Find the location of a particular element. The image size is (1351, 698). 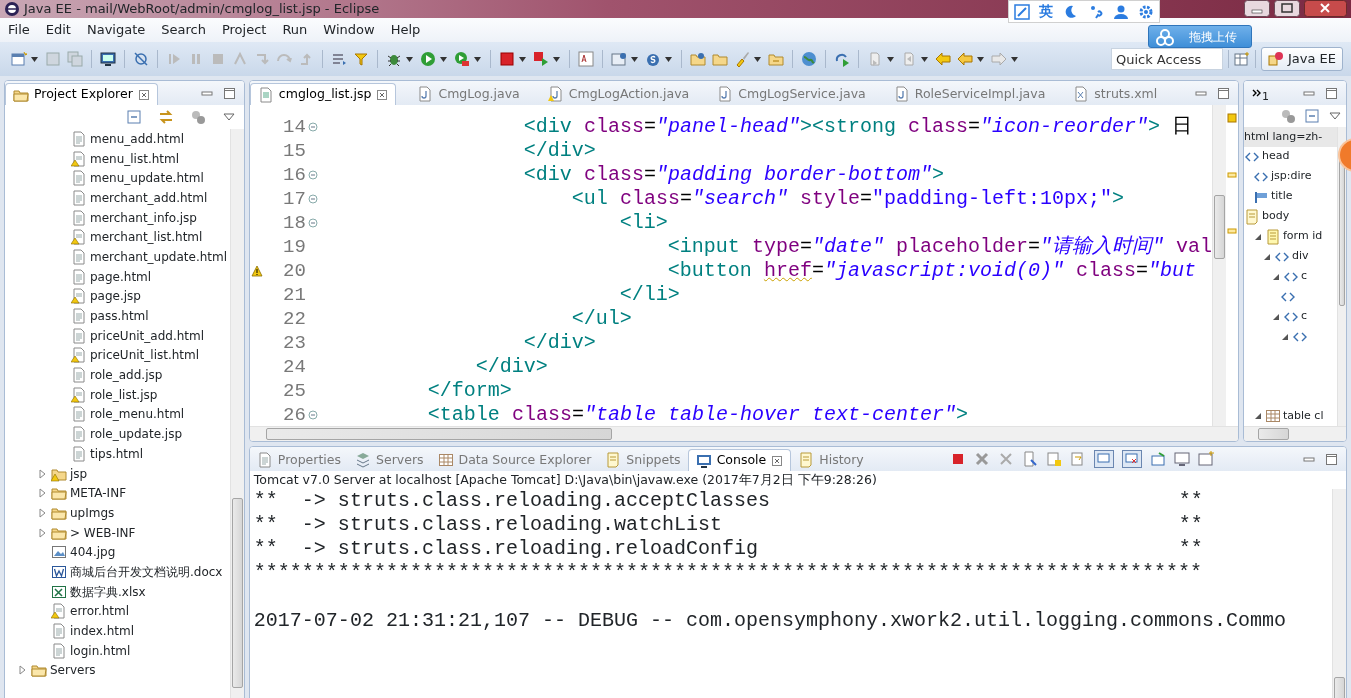

view-tab: History is located at coordinates (831, 460).